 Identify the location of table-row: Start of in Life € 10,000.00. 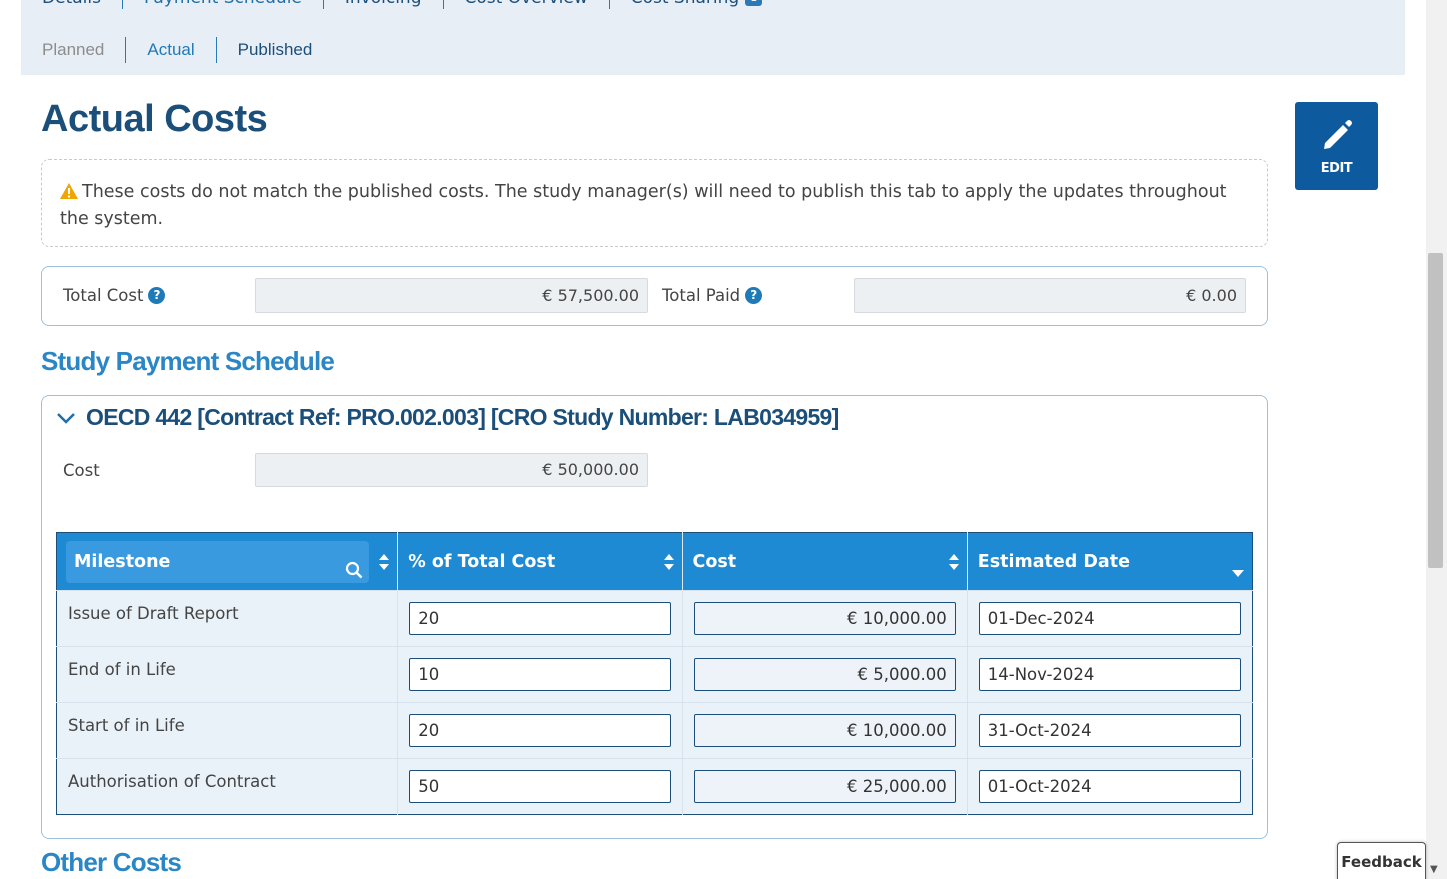
(654, 730).